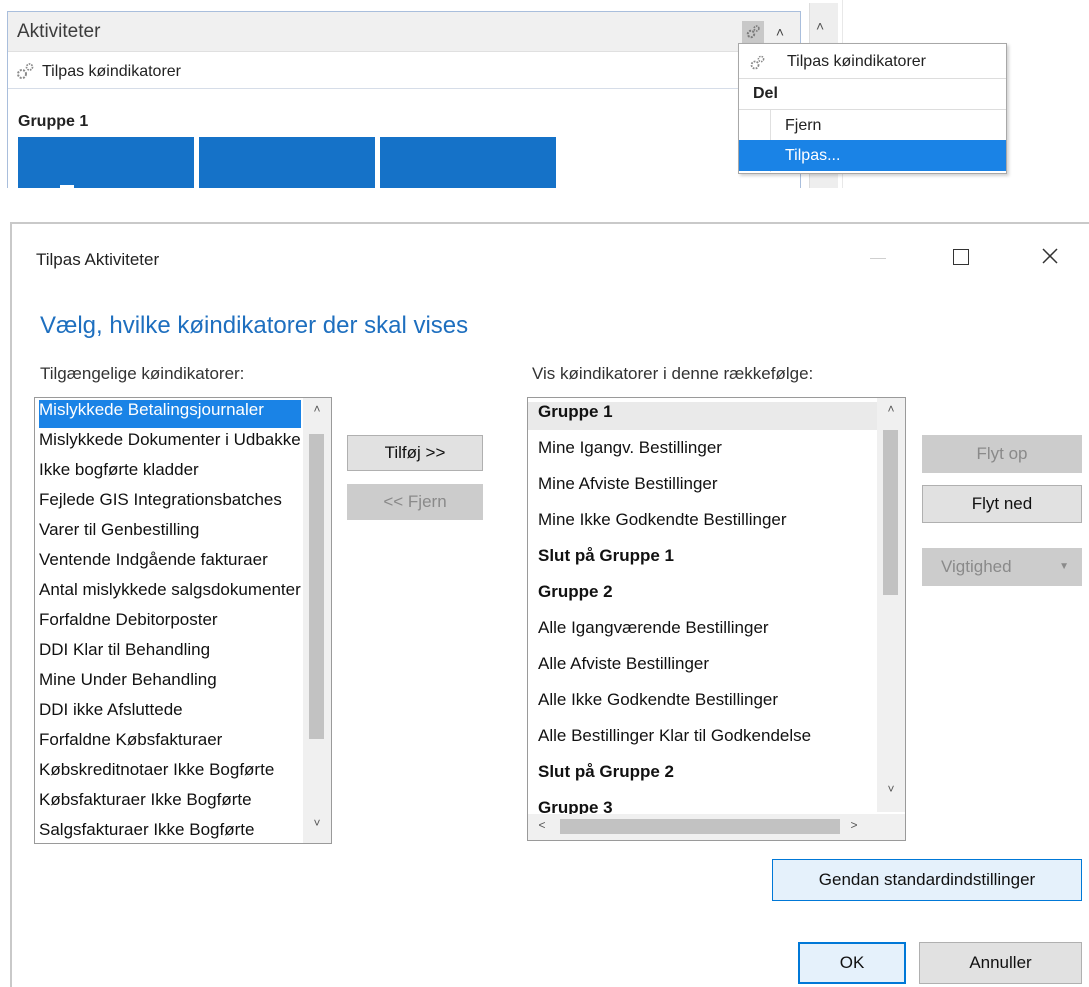 This screenshot has width=1089, height=987. I want to click on menu-item-customize-cues: Tilpas køindikatorer, so click(872, 61).